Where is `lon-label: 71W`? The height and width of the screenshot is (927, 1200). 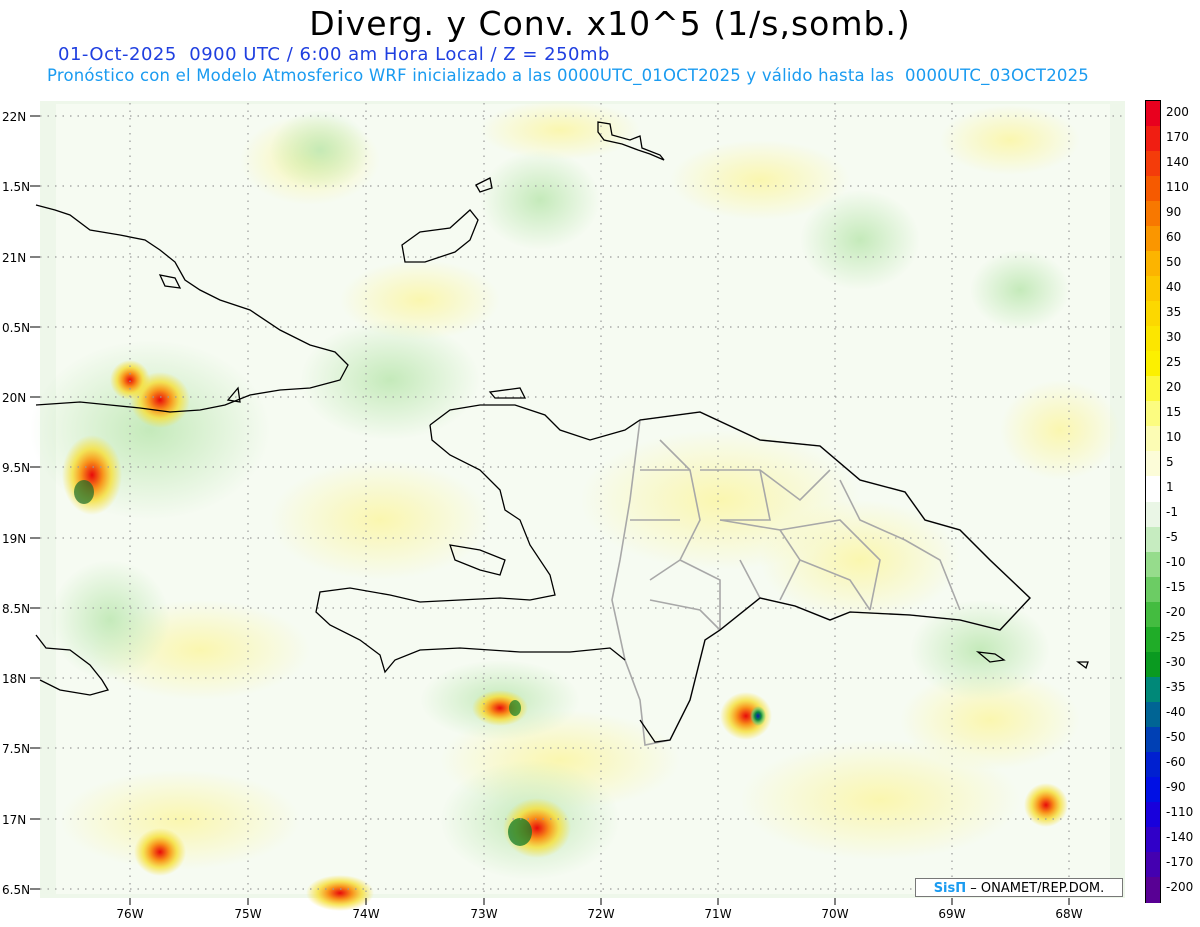
lon-label: 71W is located at coordinates (717, 914).